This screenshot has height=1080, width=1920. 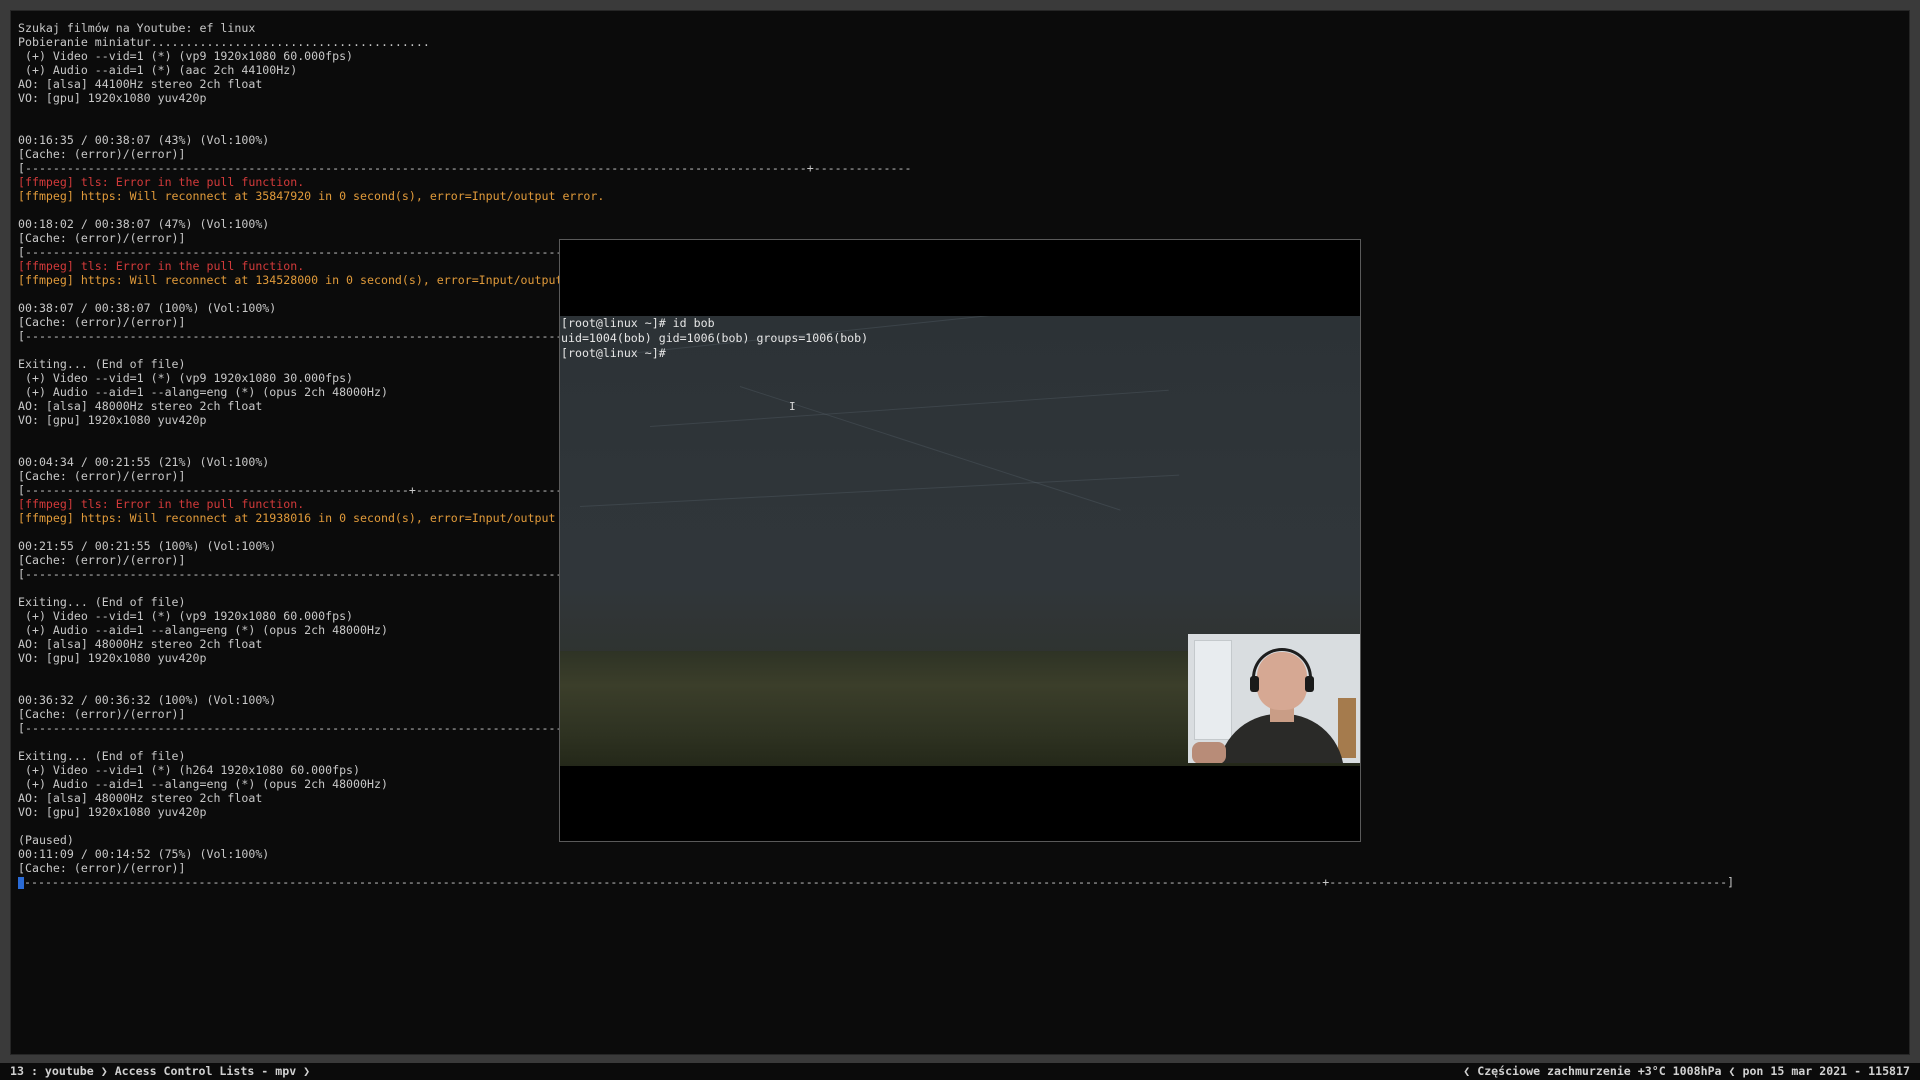 What do you see at coordinates (1213, 690) in the screenshot?
I see `webcam-door` at bounding box center [1213, 690].